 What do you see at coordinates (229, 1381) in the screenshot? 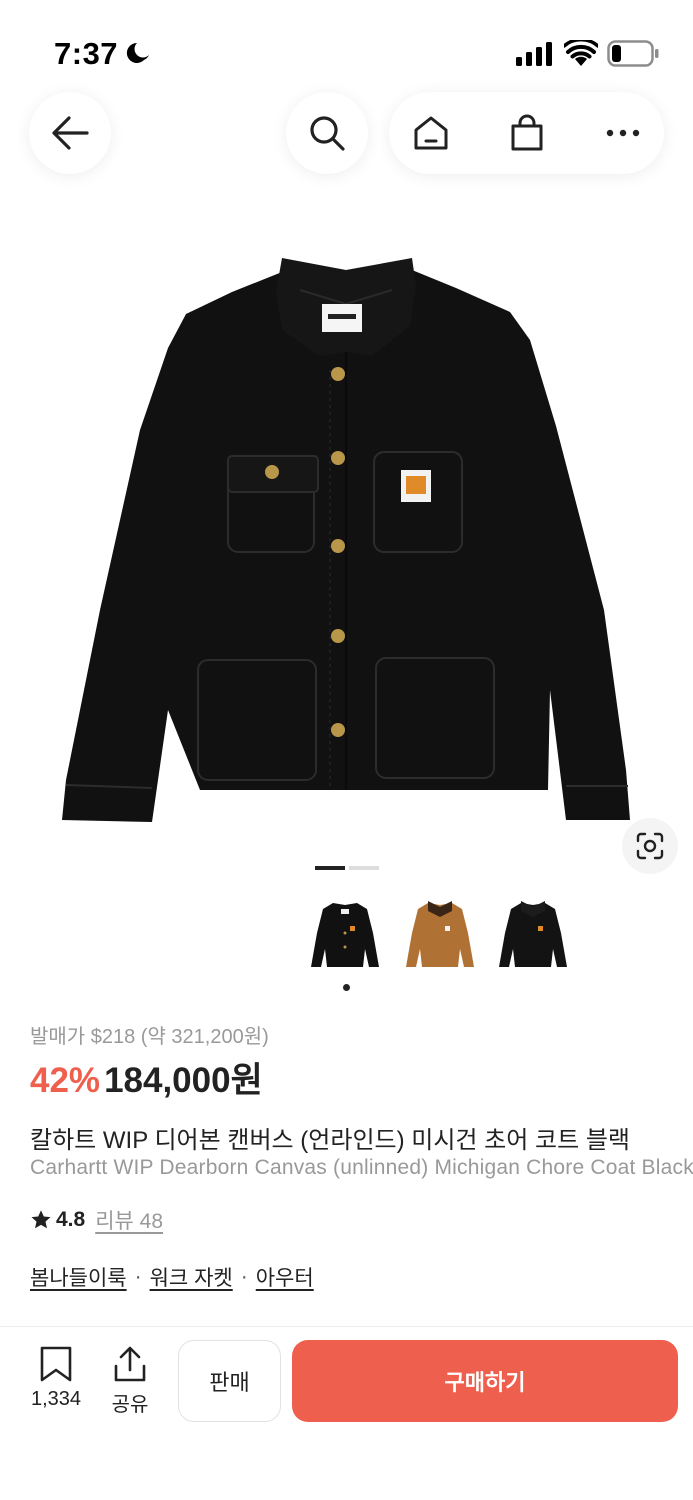
I see `sell-button: 판매` at bounding box center [229, 1381].